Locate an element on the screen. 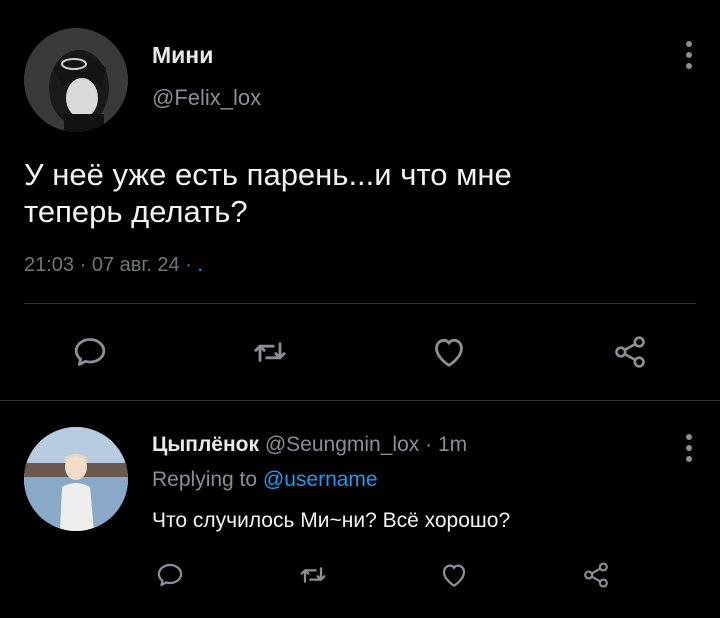 The height and width of the screenshot is (618, 720). main-avatar-image is located at coordinates (76, 80).